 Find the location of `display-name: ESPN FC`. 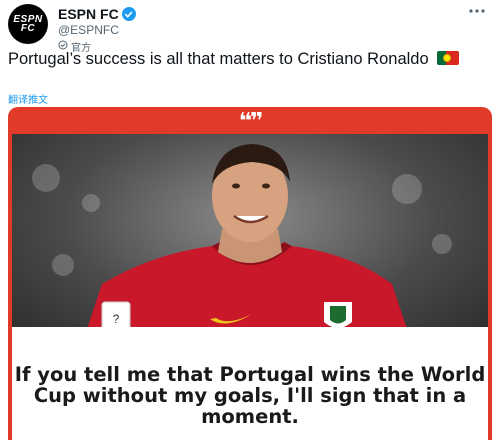

display-name: ESPN FC is located at coordinates (88, 14).